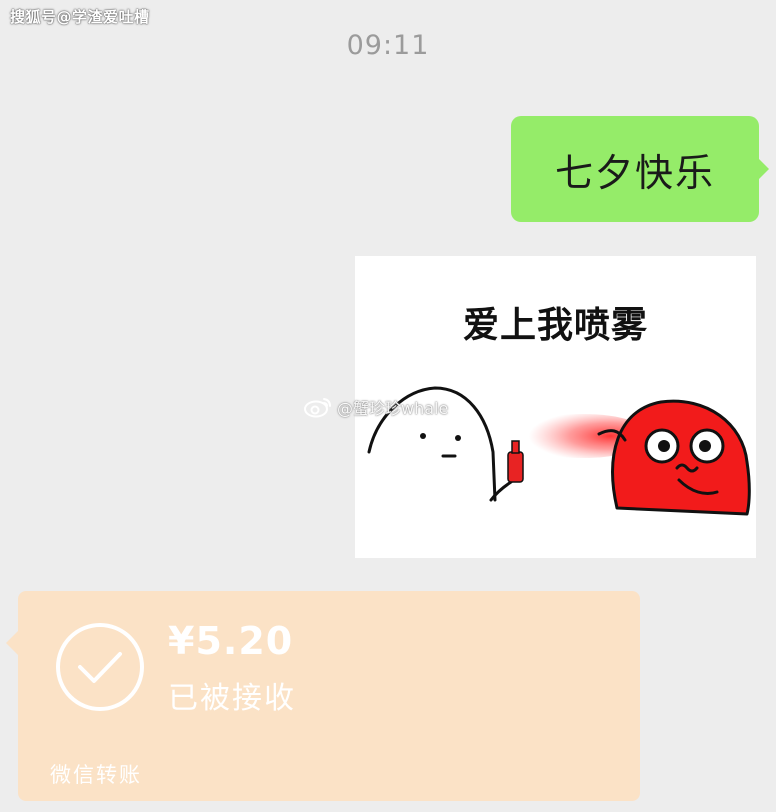  I want to click on weibo-handle: @蟹珍珍whale, so click(393, 408).